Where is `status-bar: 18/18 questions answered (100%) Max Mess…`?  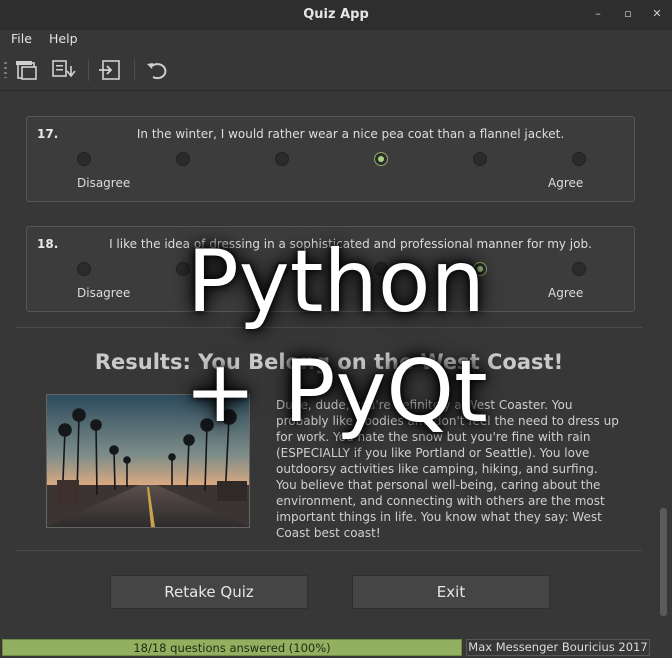
status-bar: 18/18 questions answered (100%) Max Mess… is located at coordinates (336, 647).